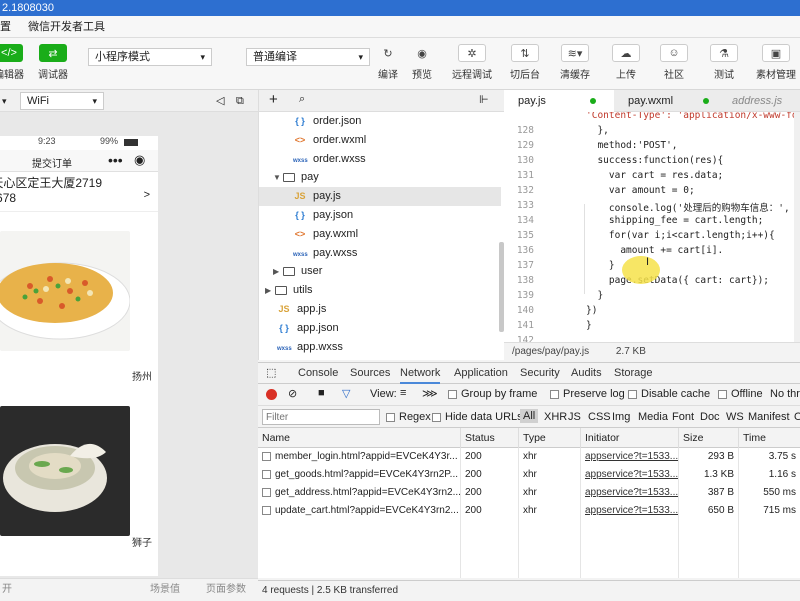 Image resolution: width=800 pixels, height=601 pixels. Describe the element at coordinates (599, 417) in the screenshot. I see `type-css: CSS` at that location.